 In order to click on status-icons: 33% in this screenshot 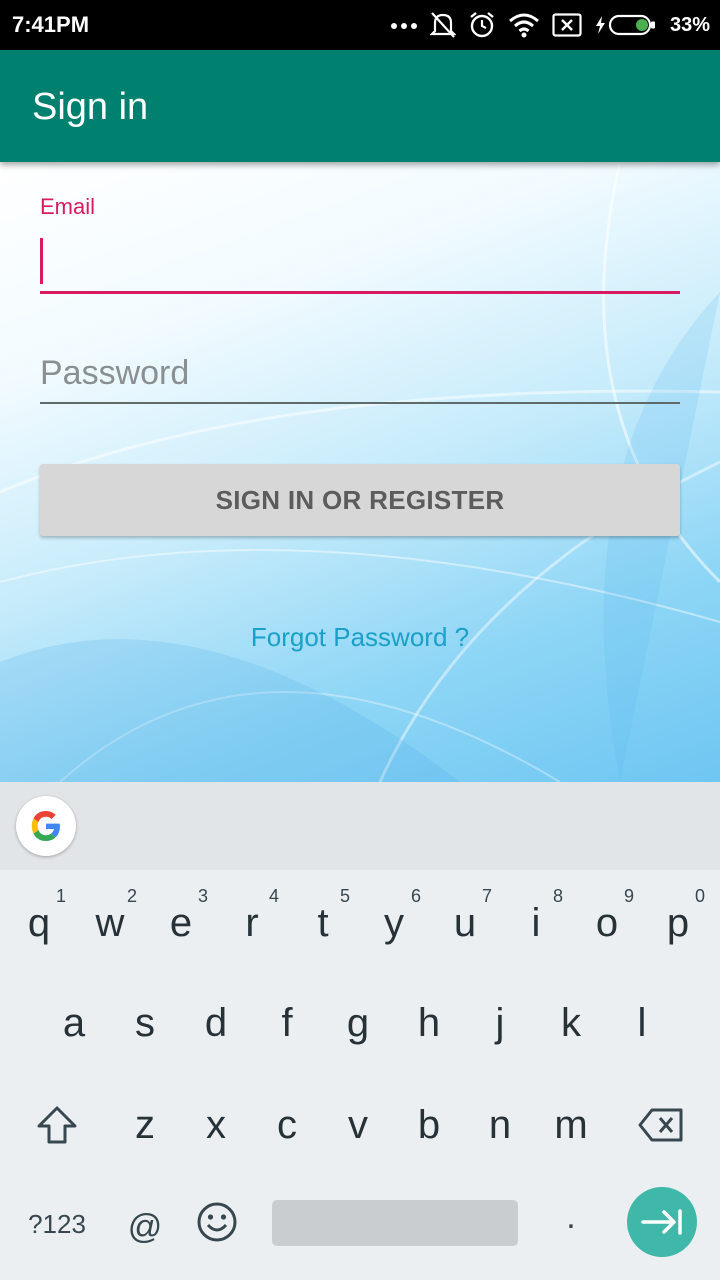, I will do `click(550, 25)`.